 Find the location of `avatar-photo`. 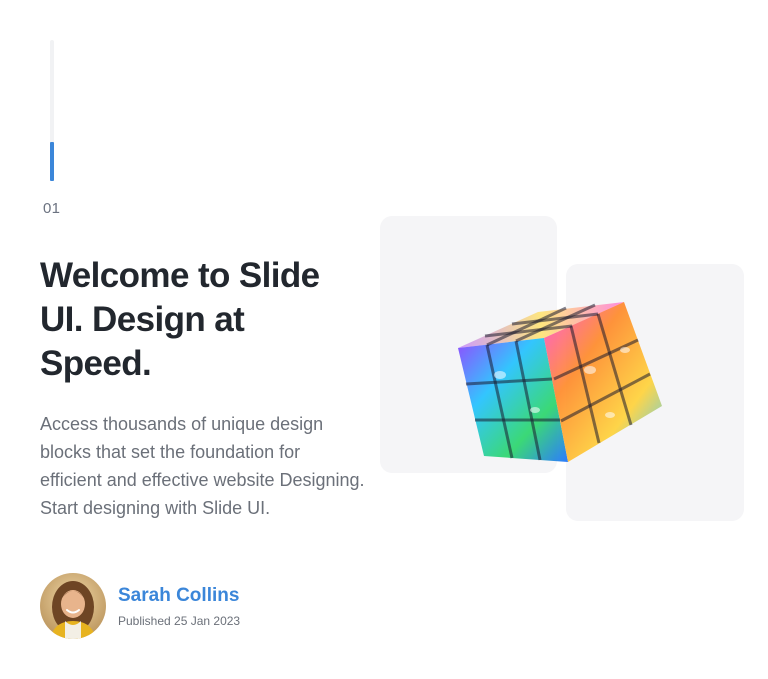

avatar-photo is located at coordinates (73, 606).